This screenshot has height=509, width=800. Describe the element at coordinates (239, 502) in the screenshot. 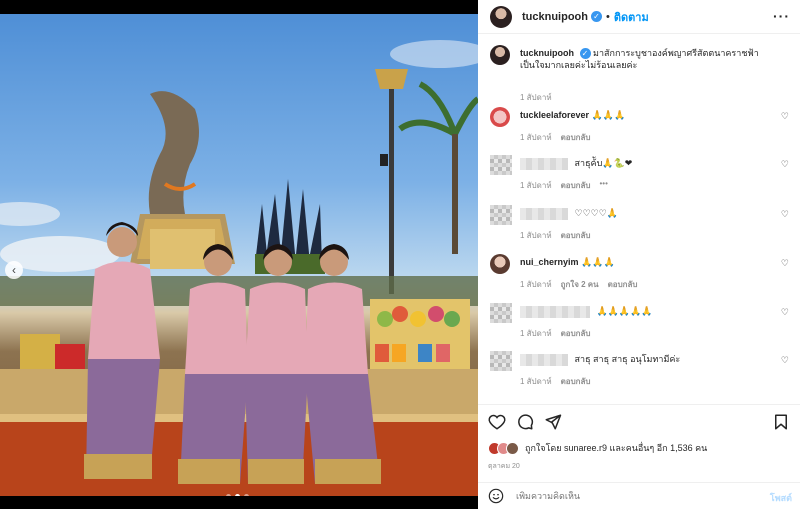

I see `bottom-black-bar` at that location.